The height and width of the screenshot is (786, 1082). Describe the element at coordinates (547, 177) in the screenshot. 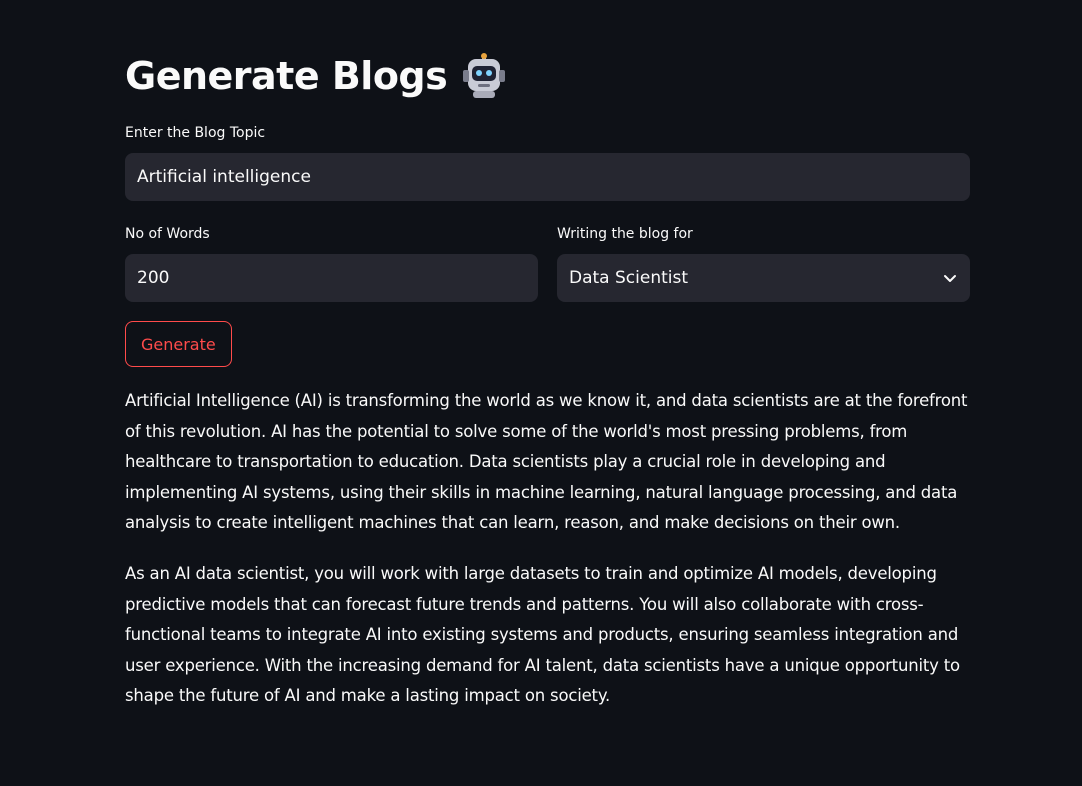

I see `topic-input: Artificial intelligence` at that location.